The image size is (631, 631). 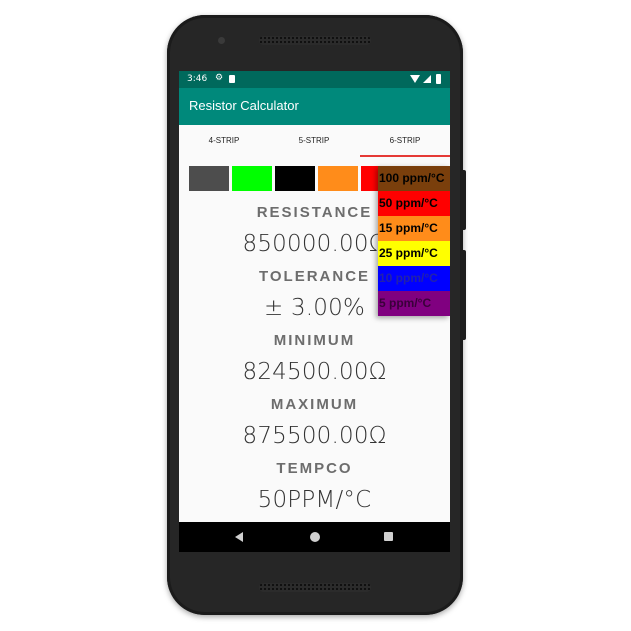 I want to click on signal-icon, so click(x=427, y=79).